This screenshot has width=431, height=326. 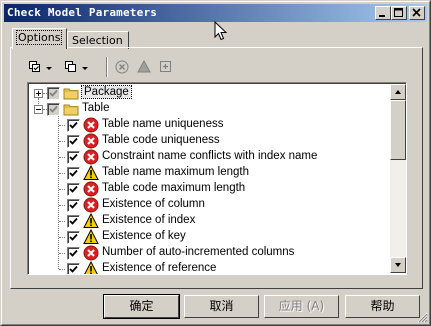 I want to click on tab-options: Options, so click(x=39, y=38).